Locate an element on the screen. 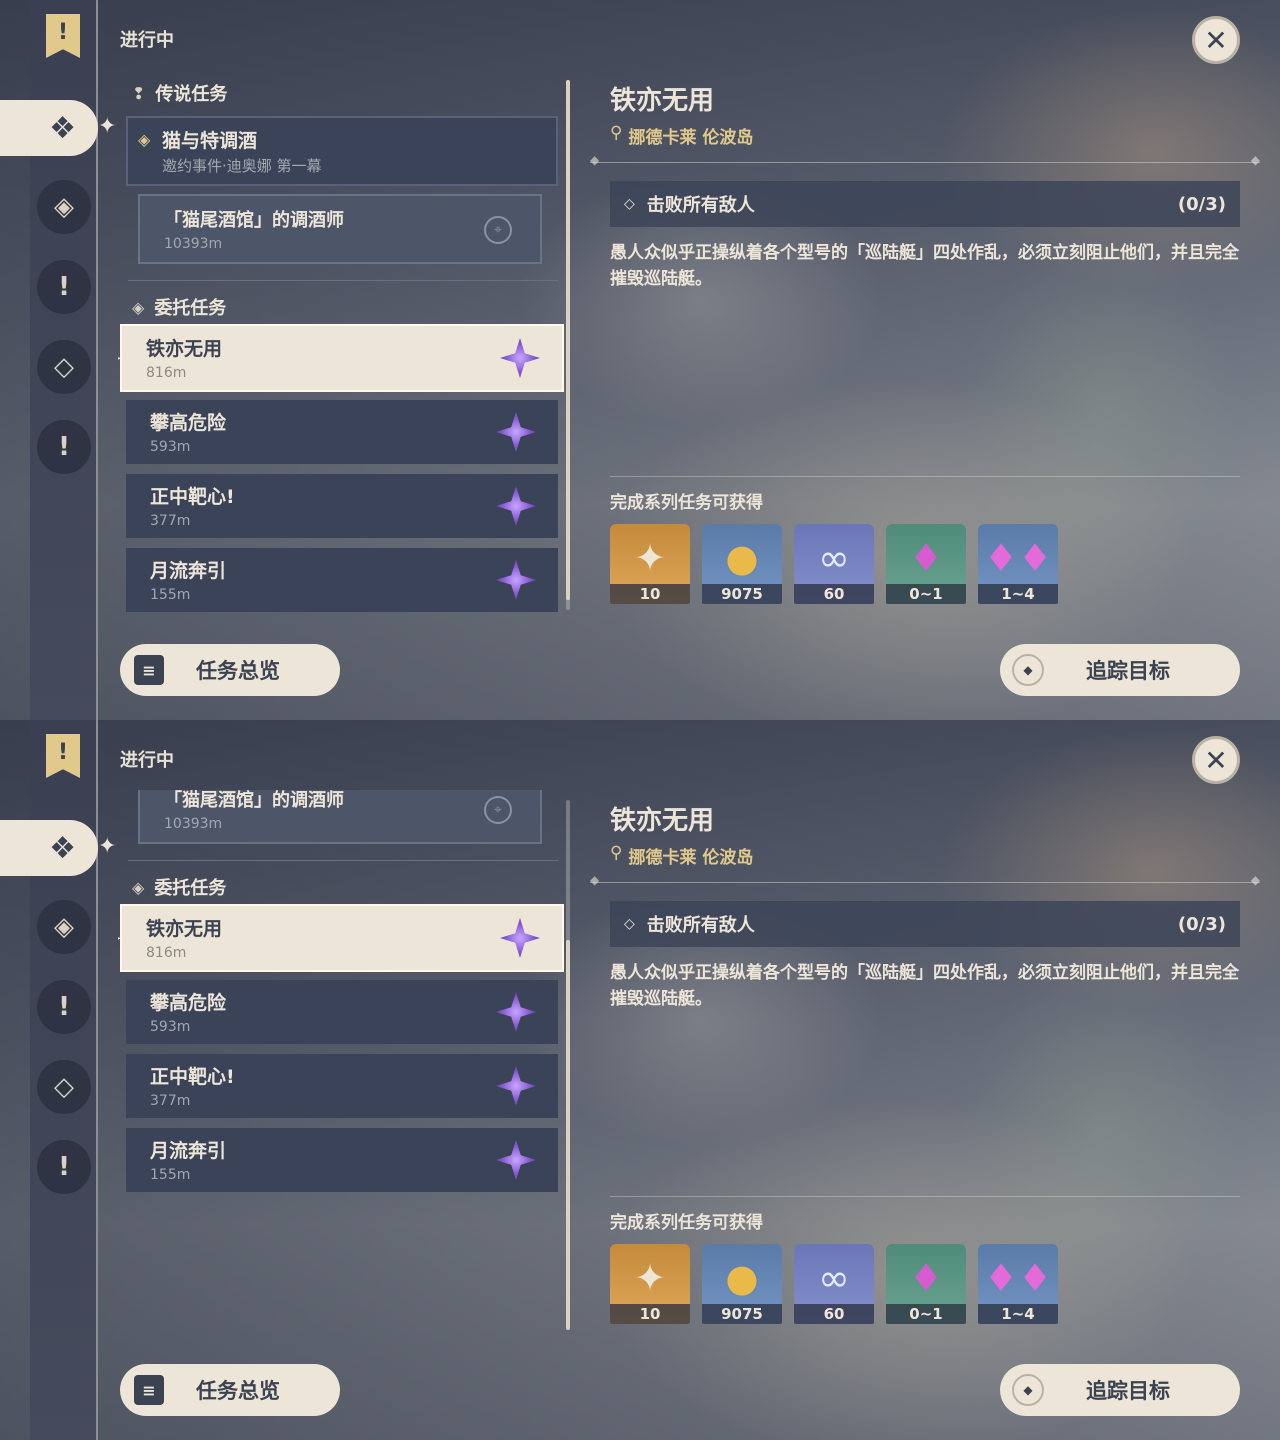  detail-title: 铁亦无用 is located at coordinates (662, 821).